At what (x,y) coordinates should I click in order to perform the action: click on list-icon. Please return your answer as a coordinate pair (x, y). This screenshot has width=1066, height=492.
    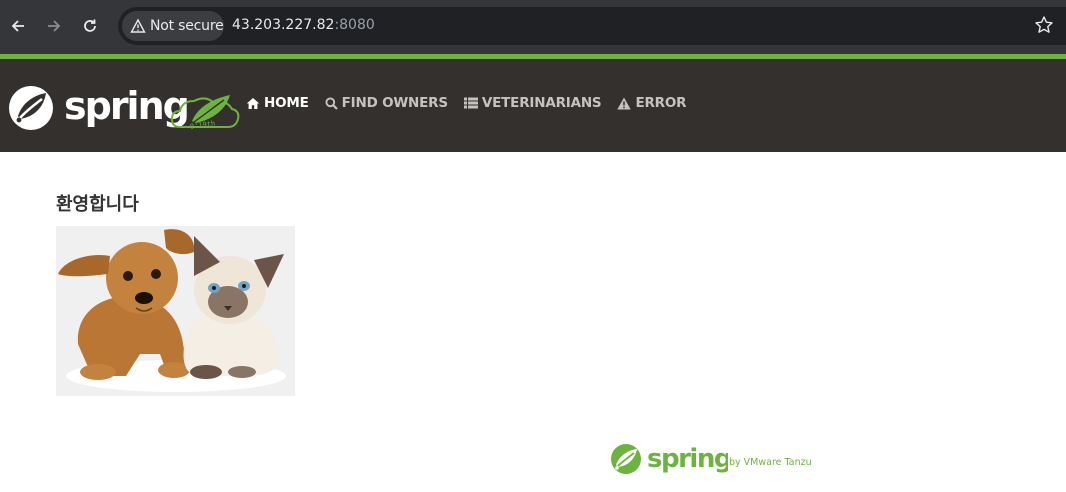
    Looking at the image, I should click on (470, 103).